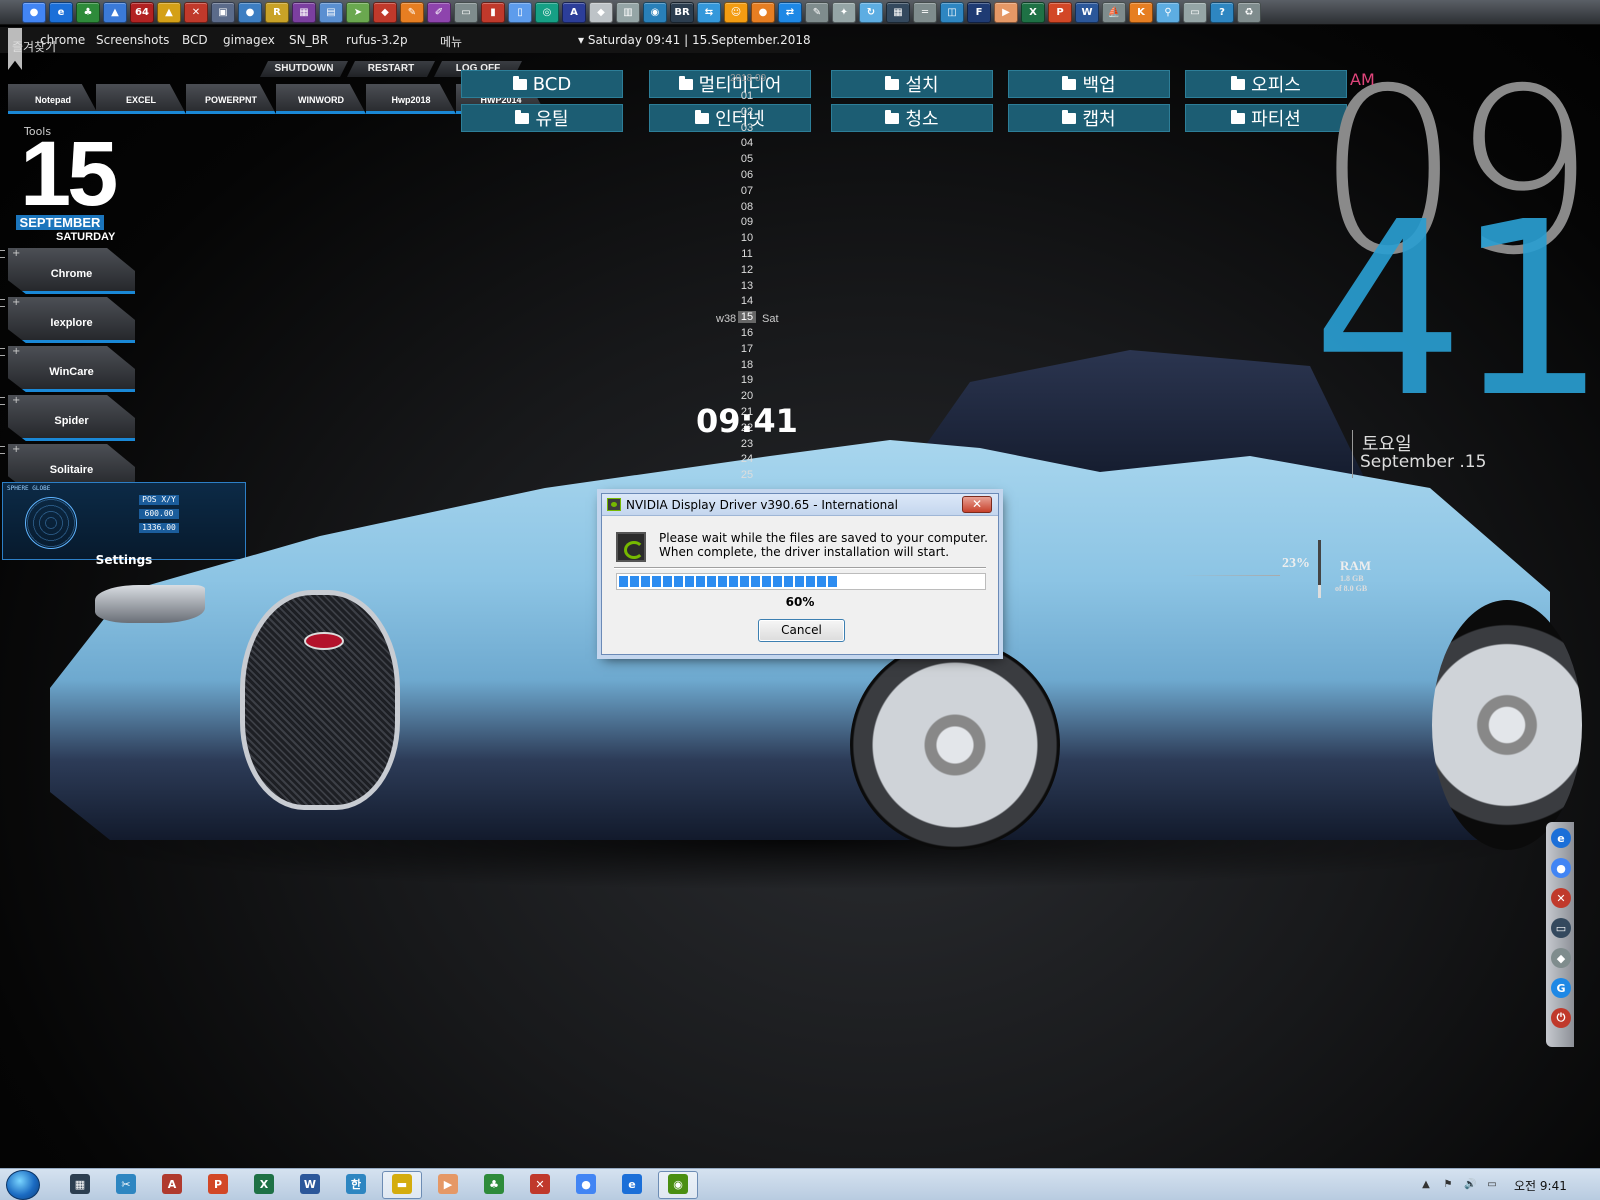 The width and height of the screenshot is (1600, 1200). Describe the element at coordinates (747, 96) in the screenshot. I see `calendar-day: 01` at that location.